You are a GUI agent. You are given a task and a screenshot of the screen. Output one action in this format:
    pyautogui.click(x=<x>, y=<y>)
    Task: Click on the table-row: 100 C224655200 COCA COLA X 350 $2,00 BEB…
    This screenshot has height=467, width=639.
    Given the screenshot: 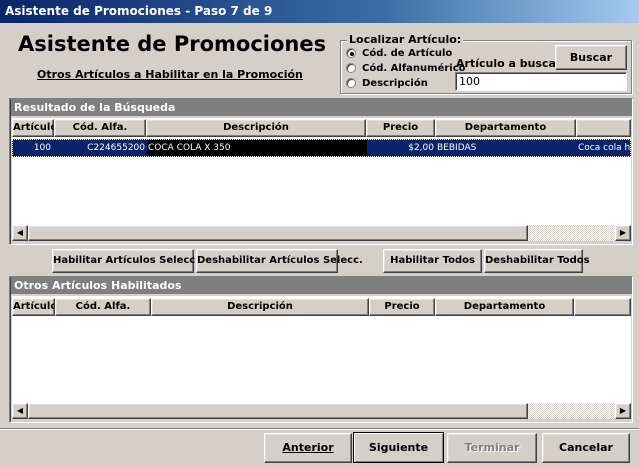 What is the action you would take?
    pyautogui.click(x=321, y=148)
    